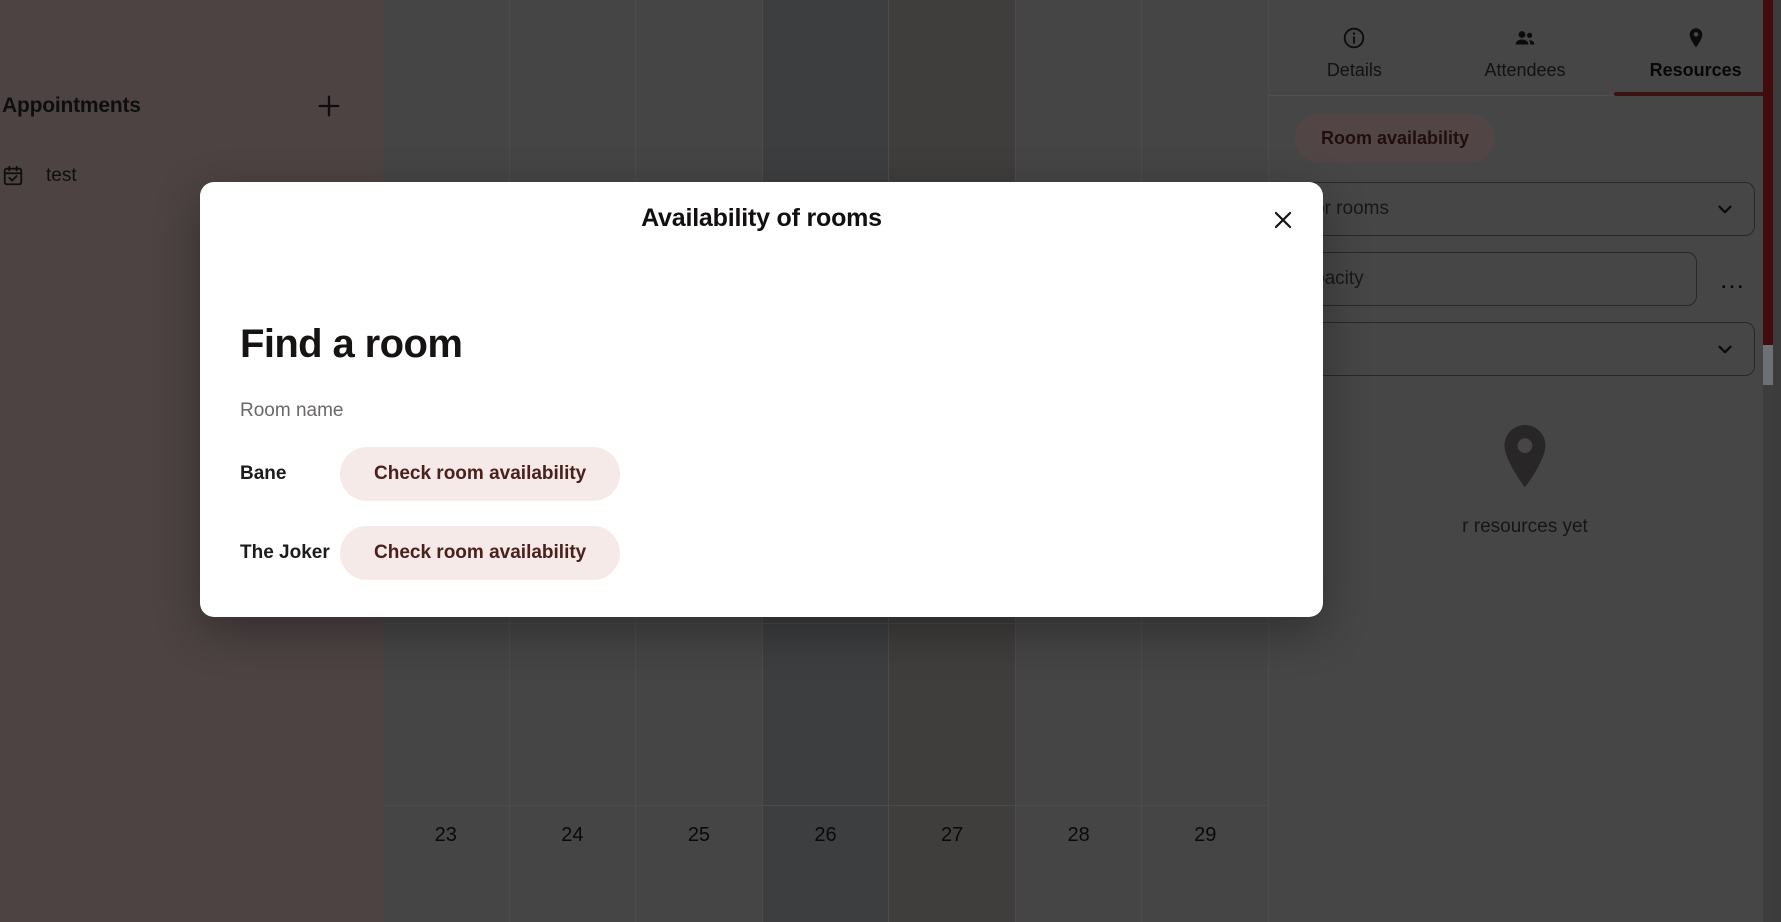 This screenshot has height=922, width=1781. I want to click on dialog-title: Availability of rooms, so click(761, 217).